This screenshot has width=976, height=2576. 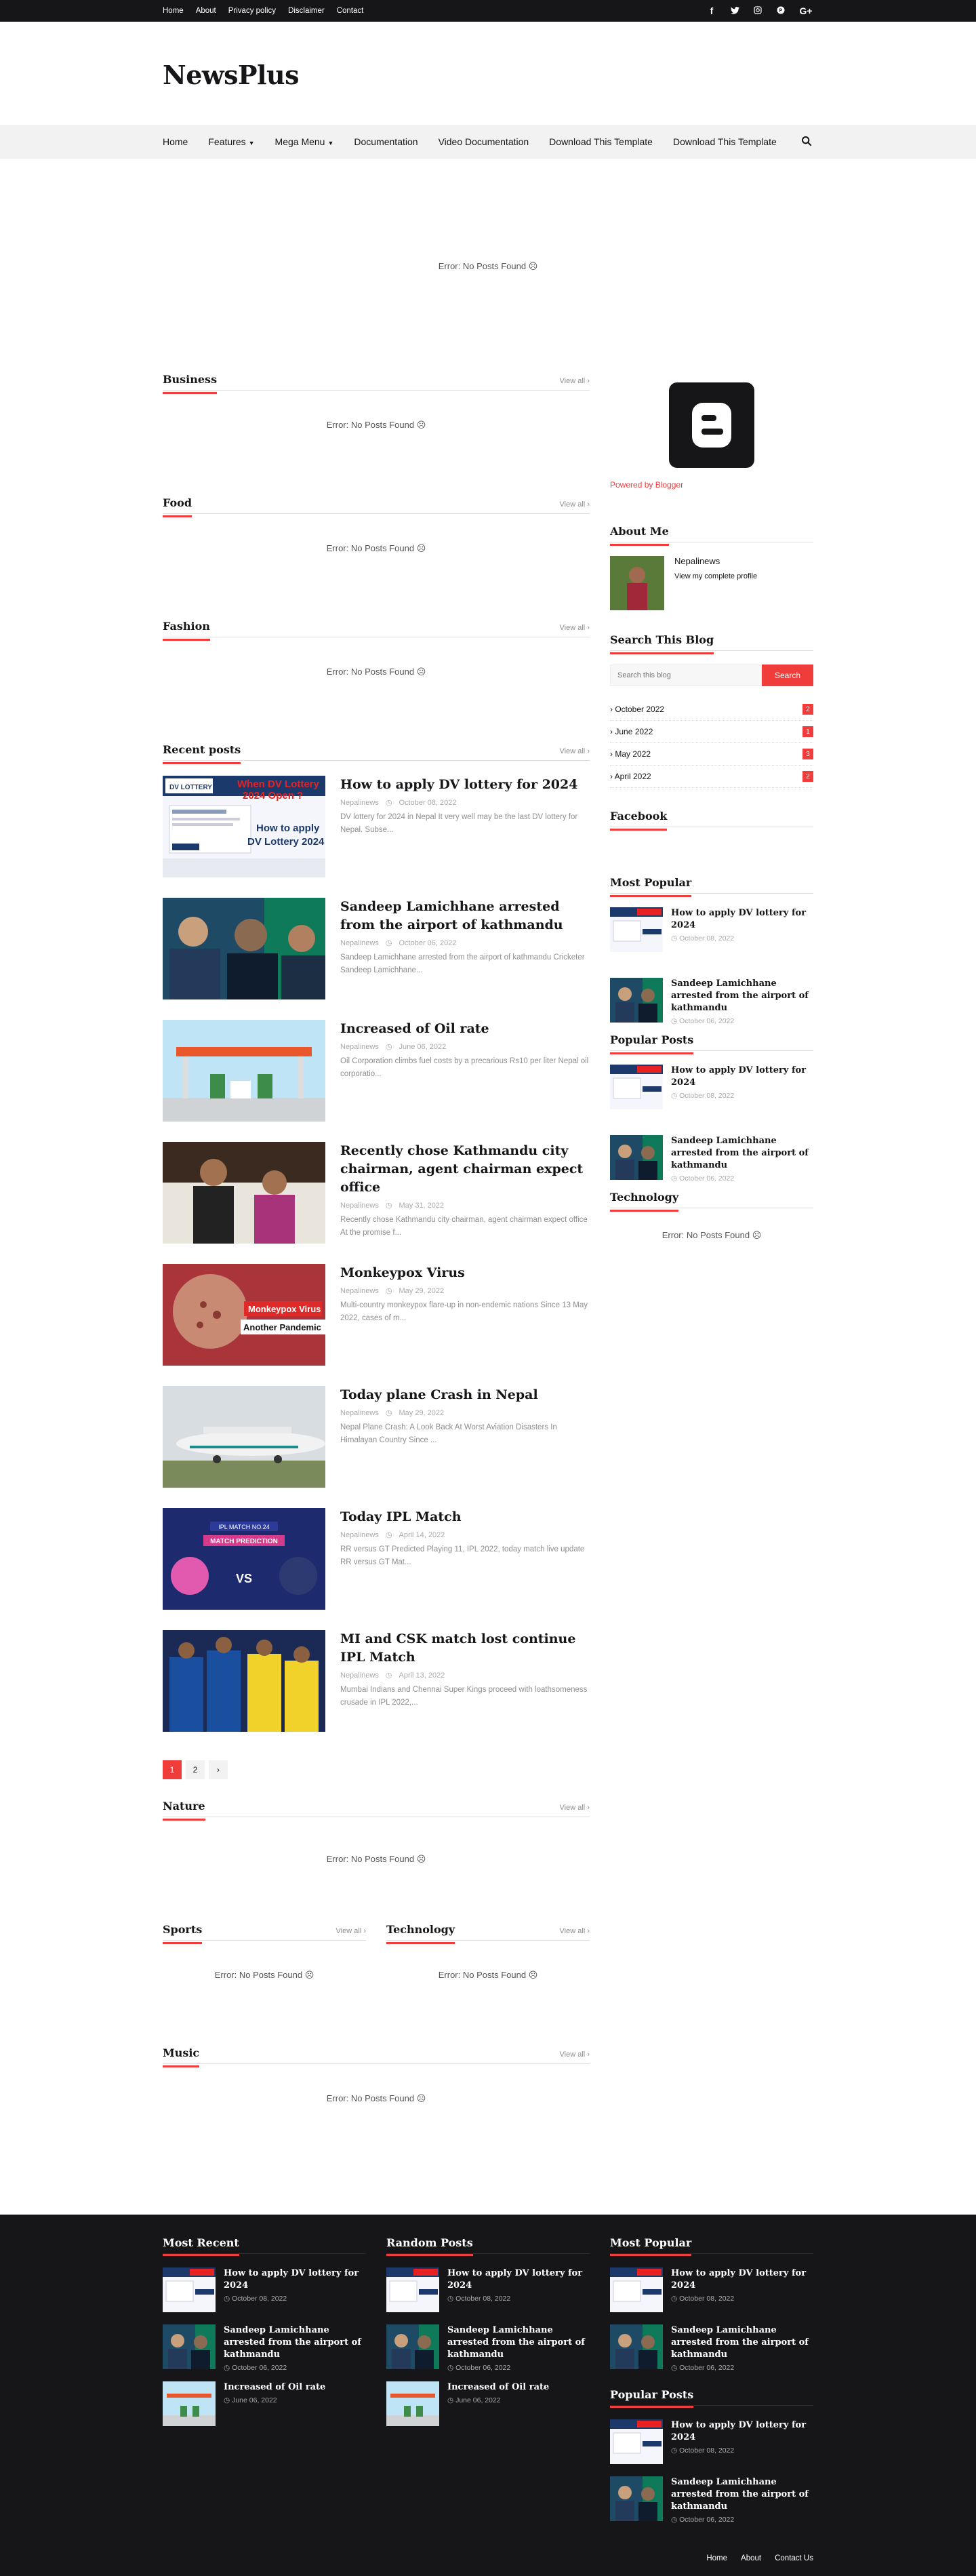 What do you see at coordinates (465, 785) in the screenshot?
I see `post-title: How to apply DV lottery for 2024` at bounding box center [465, 785].